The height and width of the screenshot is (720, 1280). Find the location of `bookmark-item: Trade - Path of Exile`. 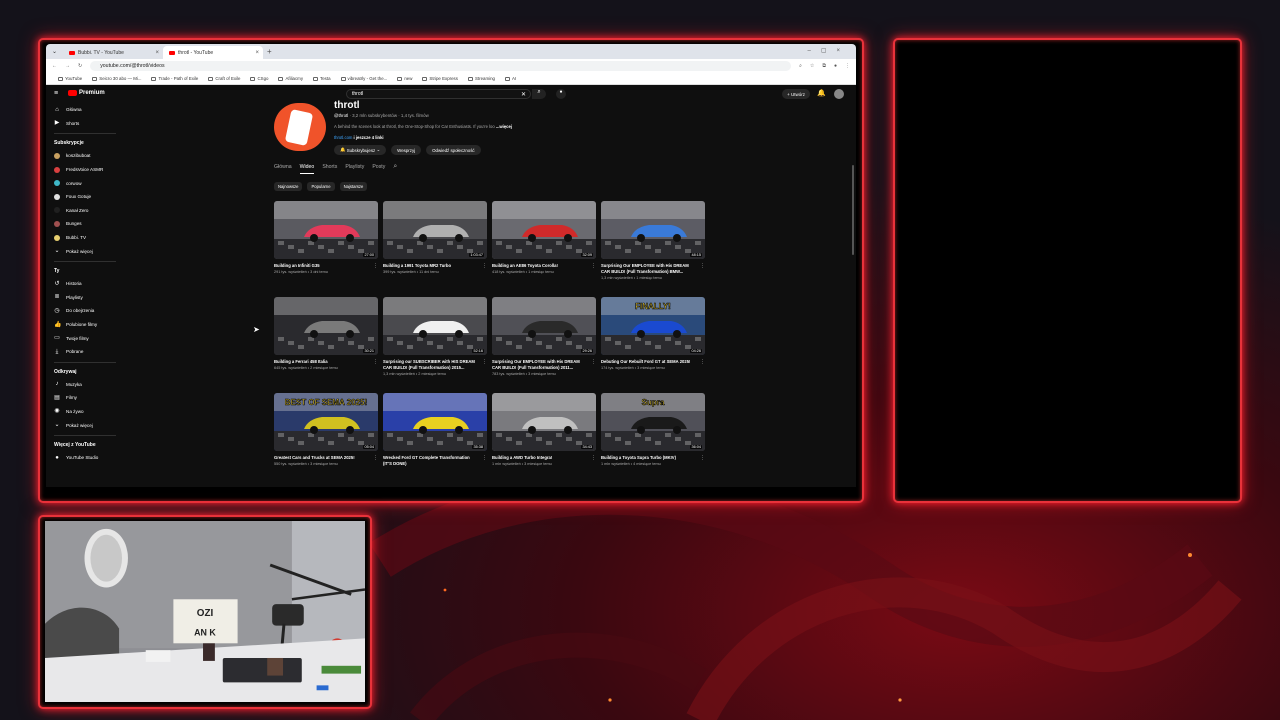

bookmark-item: Trade - Path of Exile is located at coordinates (174, 78).